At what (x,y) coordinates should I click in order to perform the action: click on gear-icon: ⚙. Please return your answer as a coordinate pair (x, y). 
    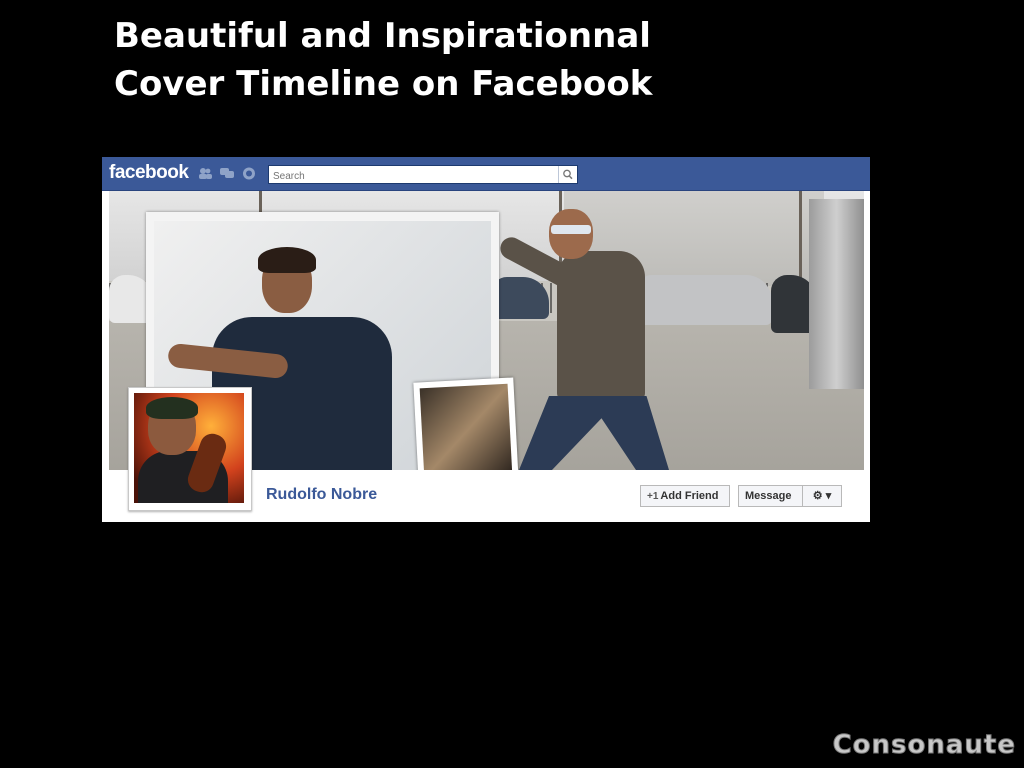
    Looking at the image, I should click on (817, 496).